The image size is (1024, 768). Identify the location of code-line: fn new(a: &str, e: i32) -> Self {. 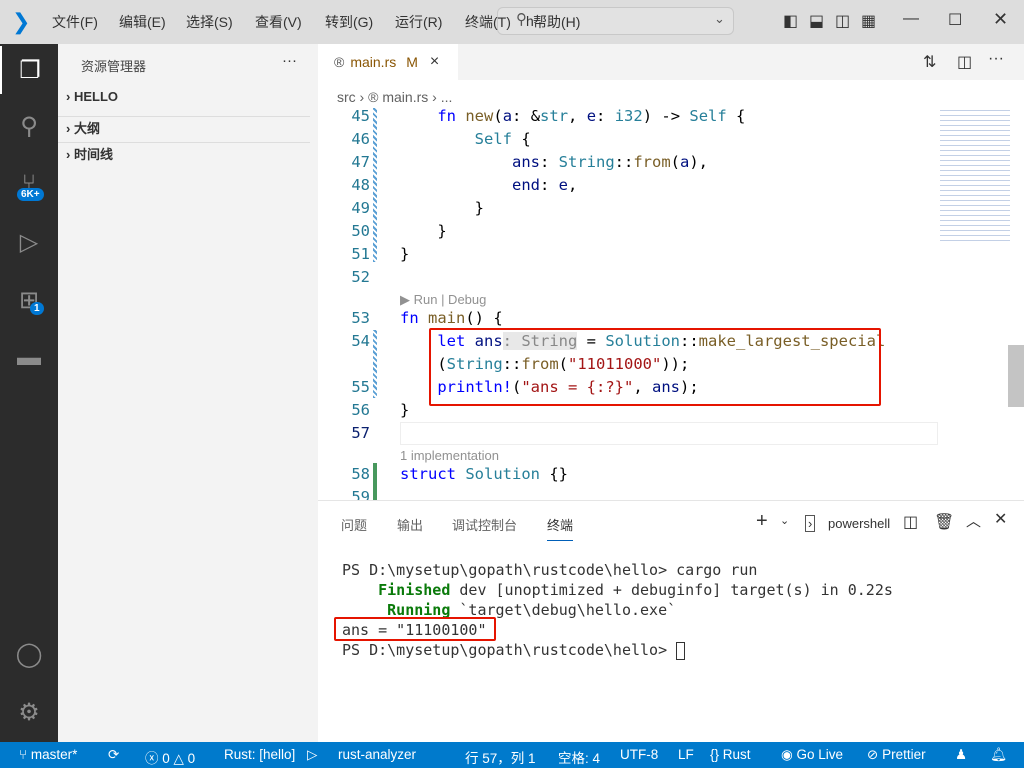
(591, 116).